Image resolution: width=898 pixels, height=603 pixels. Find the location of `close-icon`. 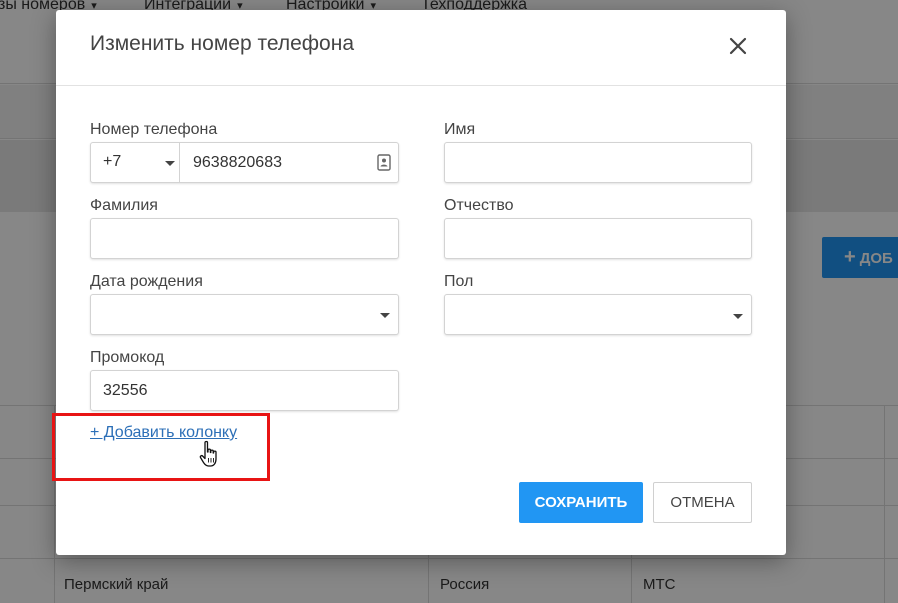

close-icon is located at coordinates (738, 46).